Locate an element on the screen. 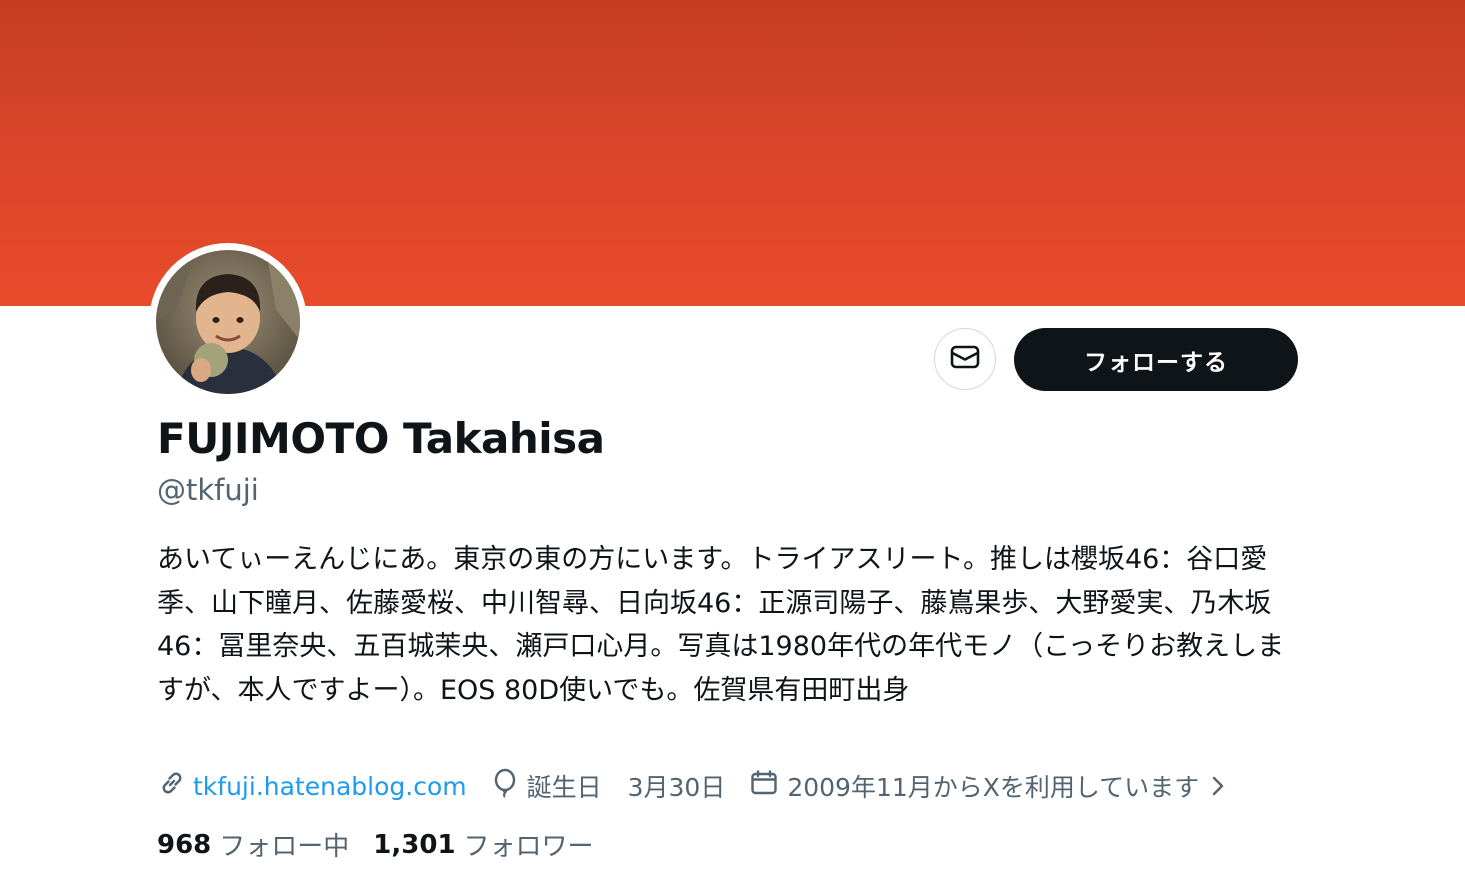  avatar-photo is located at coordinates (228, 322).